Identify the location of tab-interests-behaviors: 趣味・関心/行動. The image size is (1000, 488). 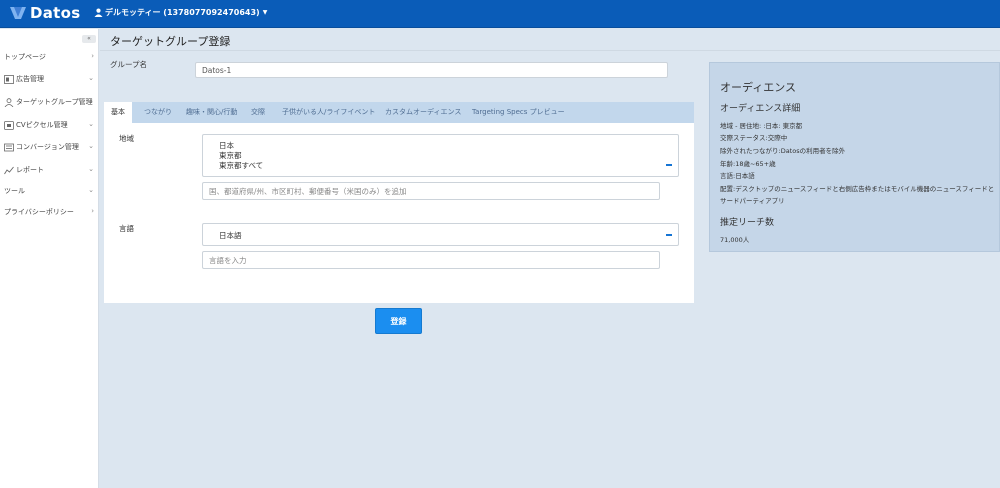
(211, 112).